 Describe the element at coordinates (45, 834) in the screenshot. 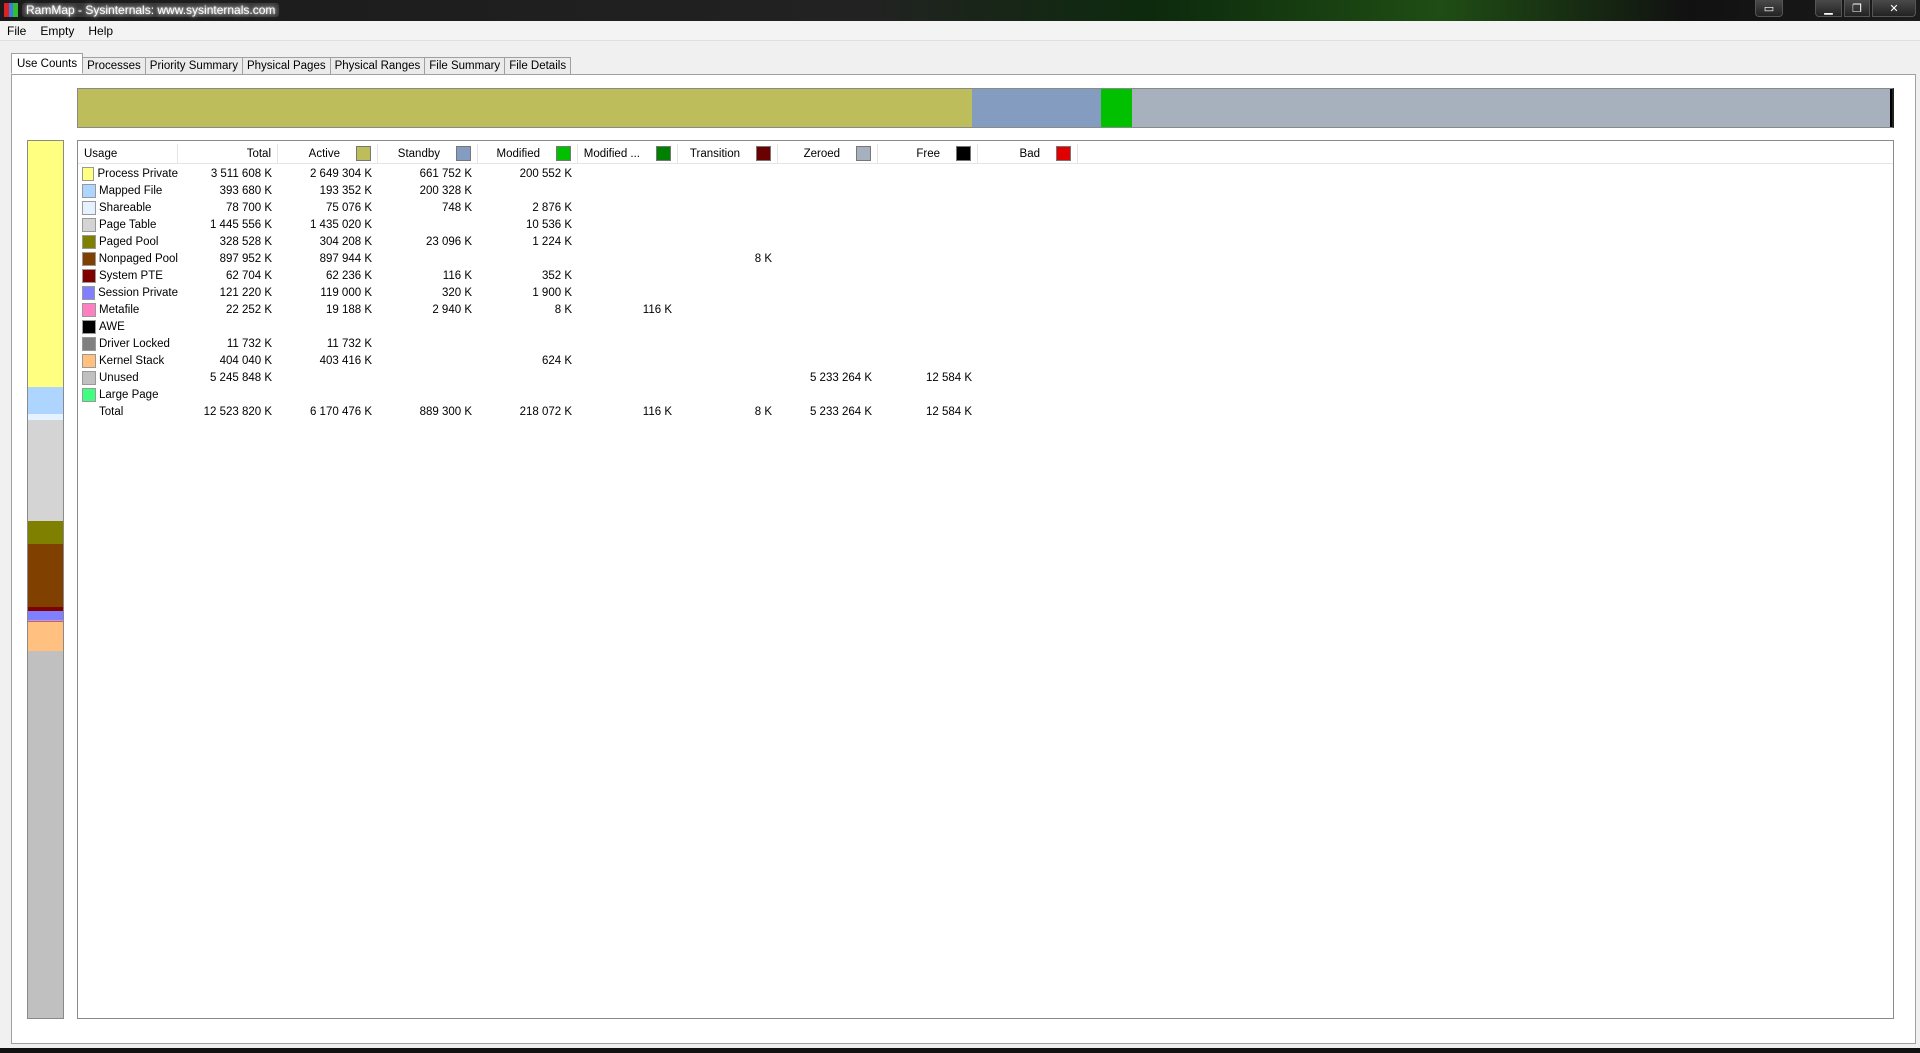

I see `usage-segment-unused` at that location.